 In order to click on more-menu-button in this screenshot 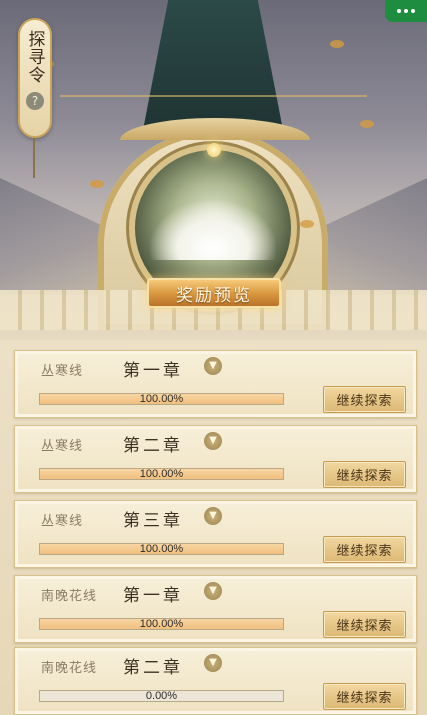, I will do `click(406, 11)`.